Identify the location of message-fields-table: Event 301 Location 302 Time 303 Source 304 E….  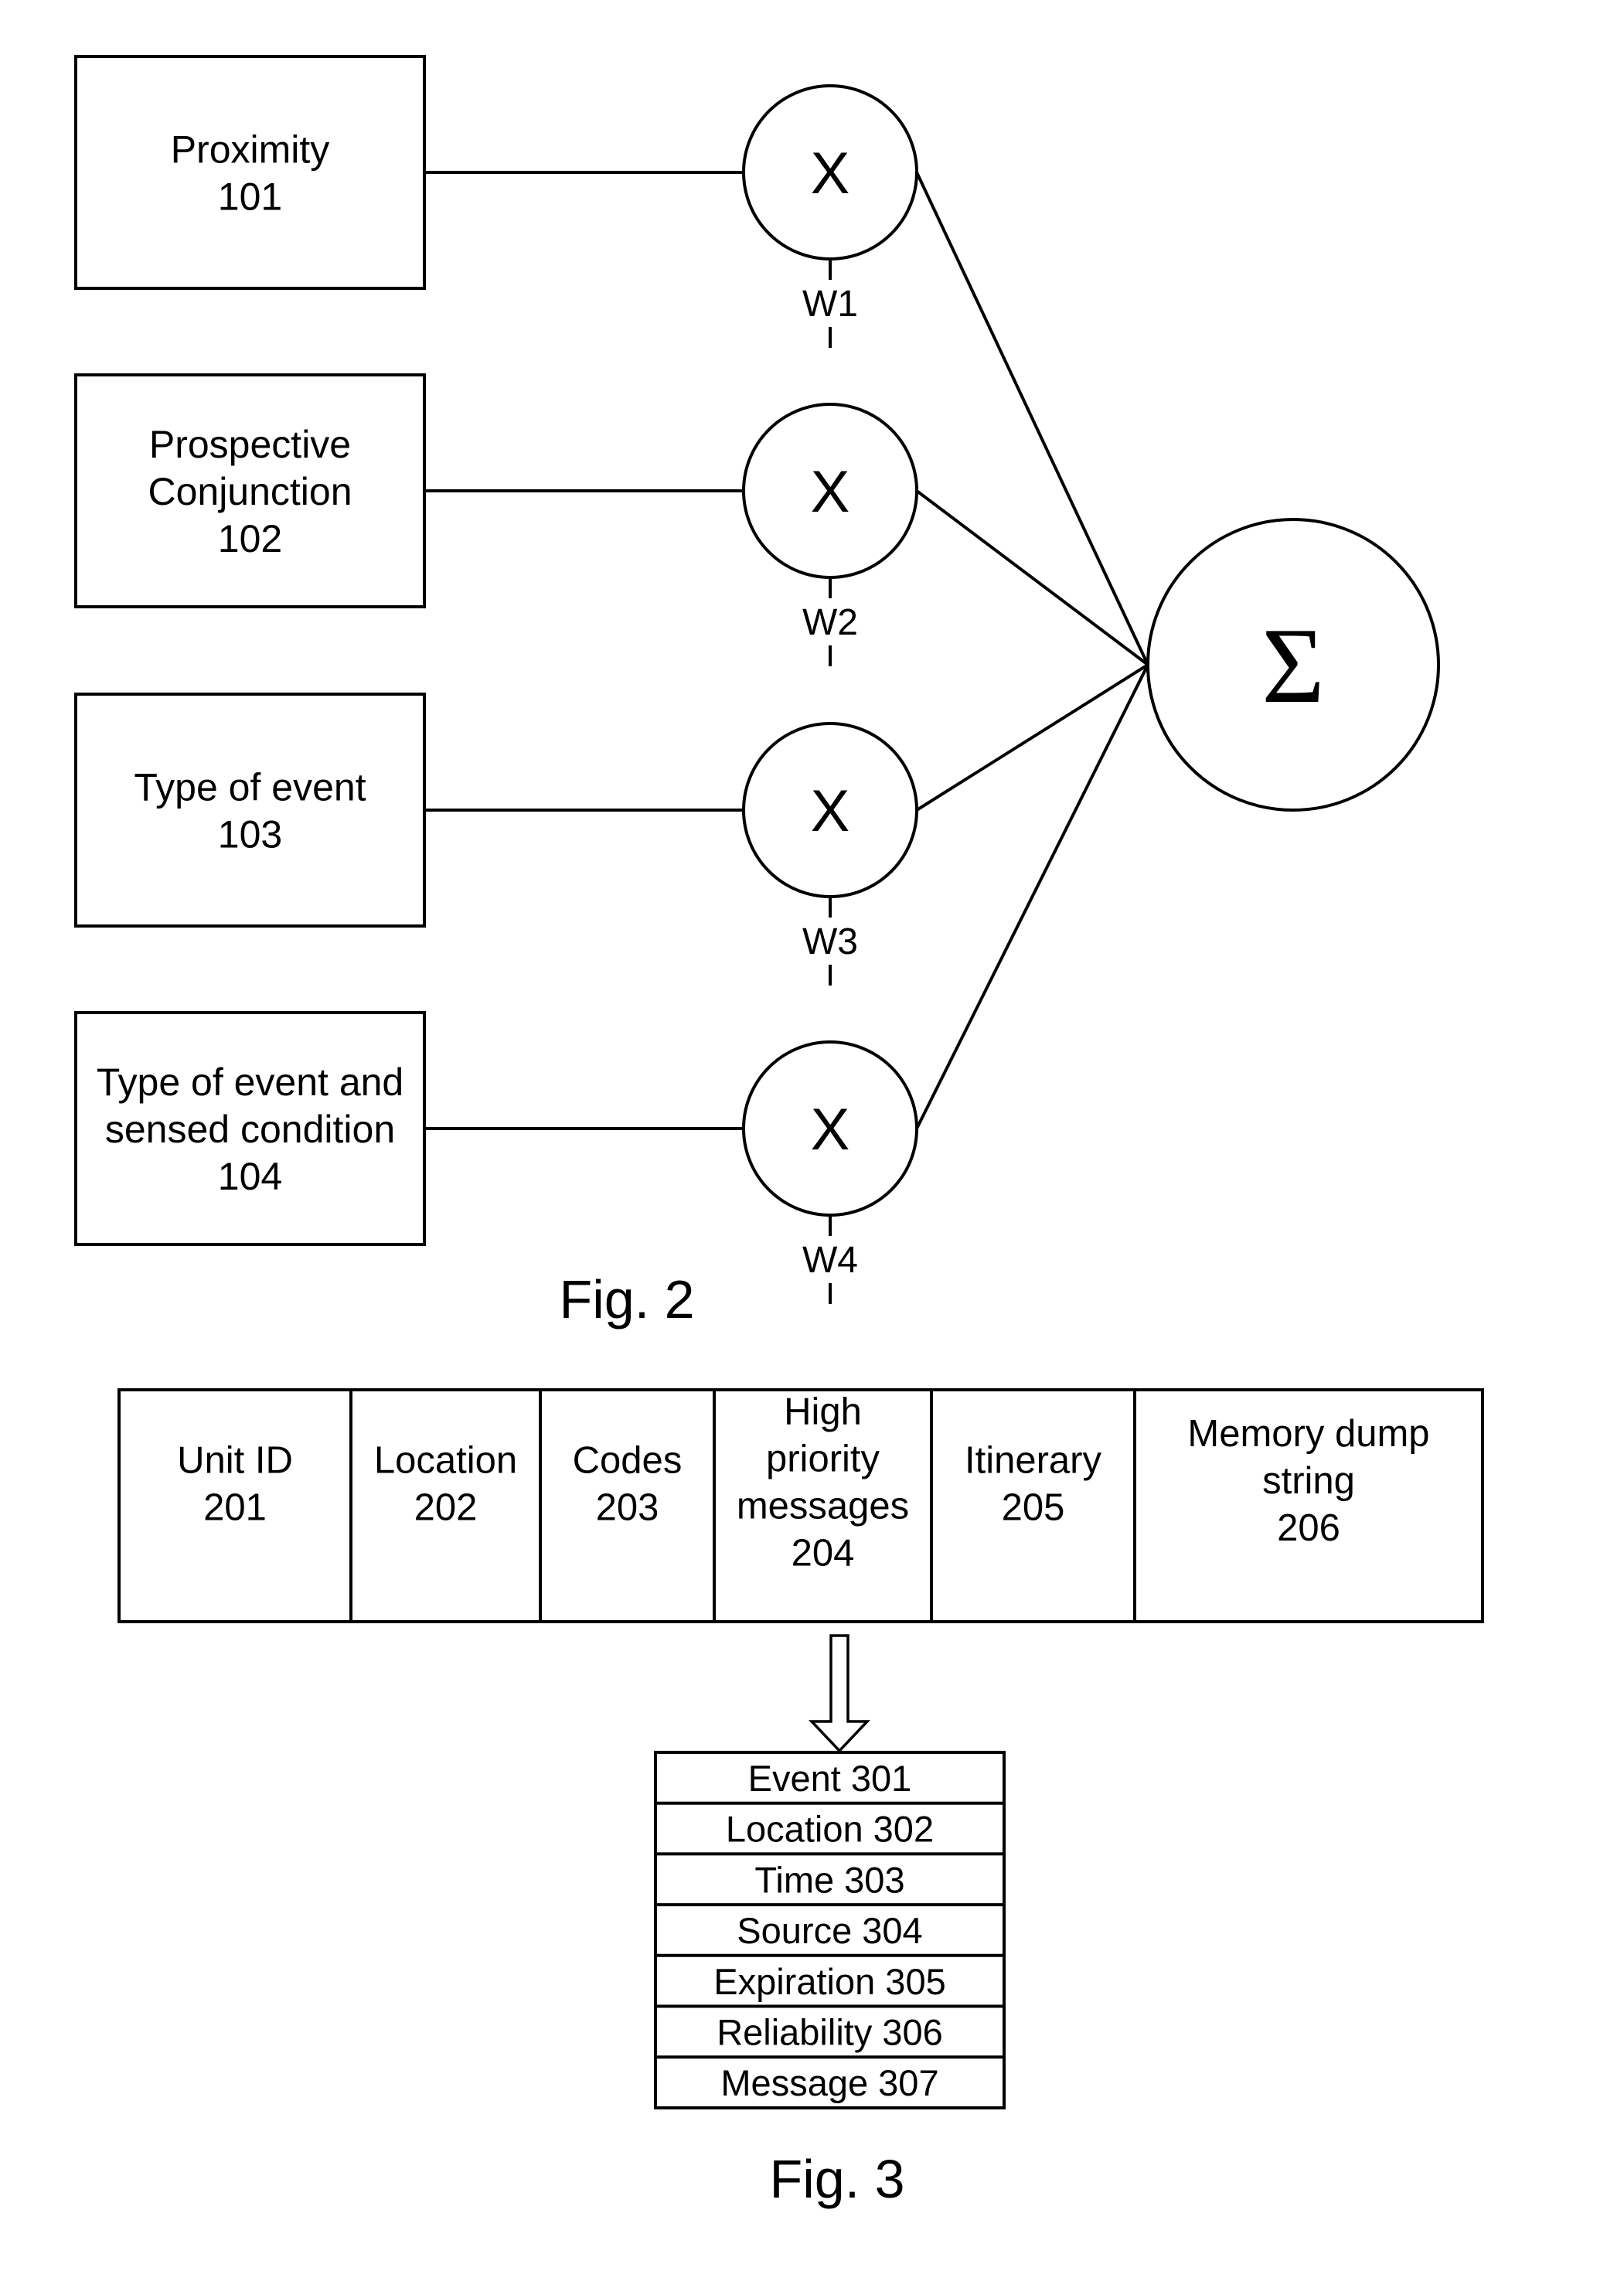
(830, 1930).